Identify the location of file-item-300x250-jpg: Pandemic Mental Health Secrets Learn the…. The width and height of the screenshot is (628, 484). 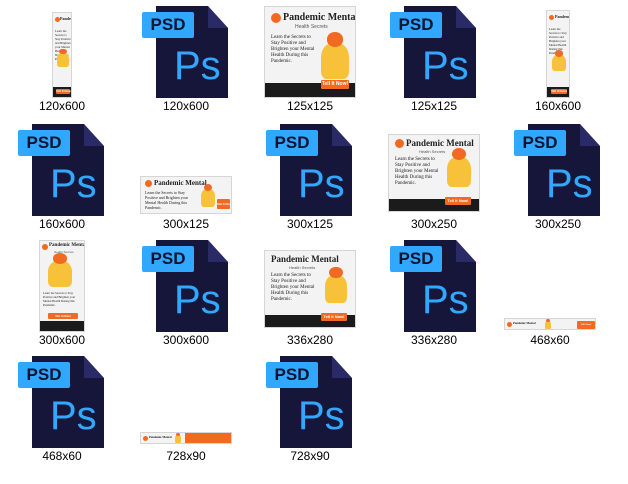
(434, 179).